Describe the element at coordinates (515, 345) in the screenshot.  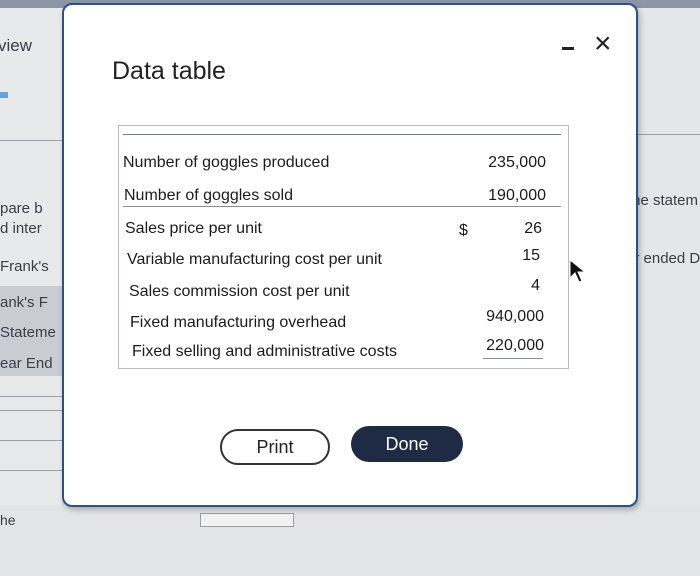
I see `row-value: 220,000` at that location.